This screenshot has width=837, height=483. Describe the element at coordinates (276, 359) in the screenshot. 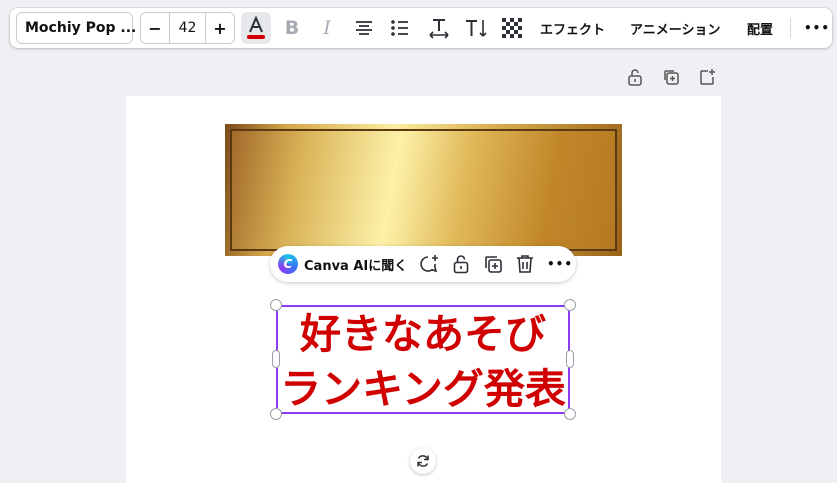

I see `resize-handle-left` at that location.